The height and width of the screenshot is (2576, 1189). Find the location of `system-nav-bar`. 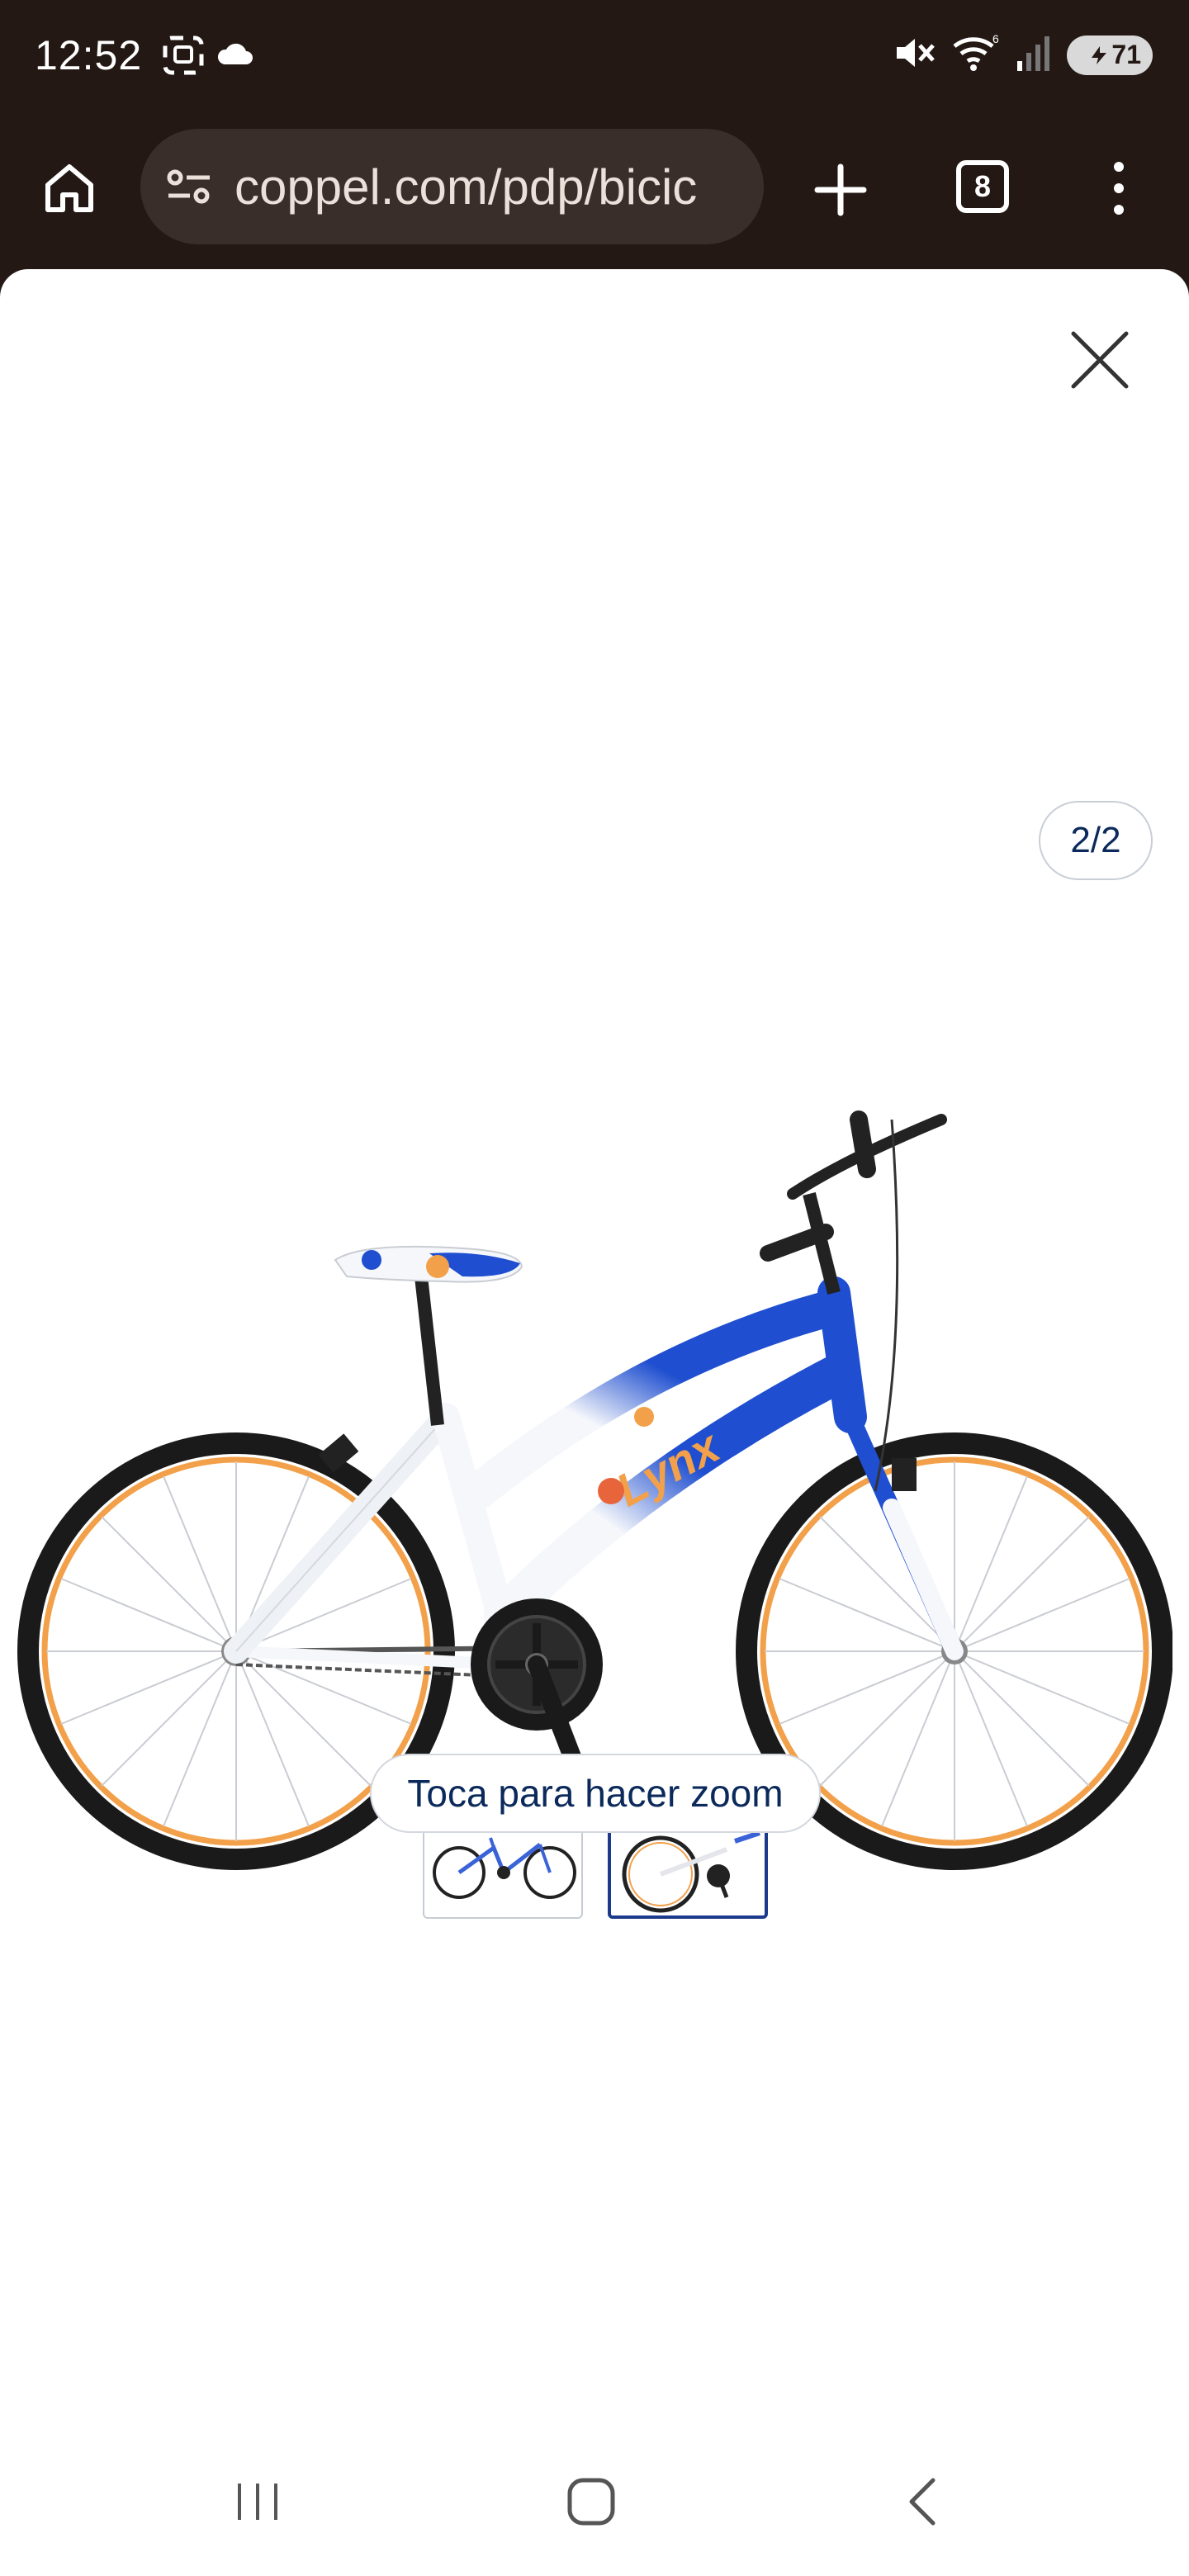

system-nav-bar is located at coordinates (594, 2504).